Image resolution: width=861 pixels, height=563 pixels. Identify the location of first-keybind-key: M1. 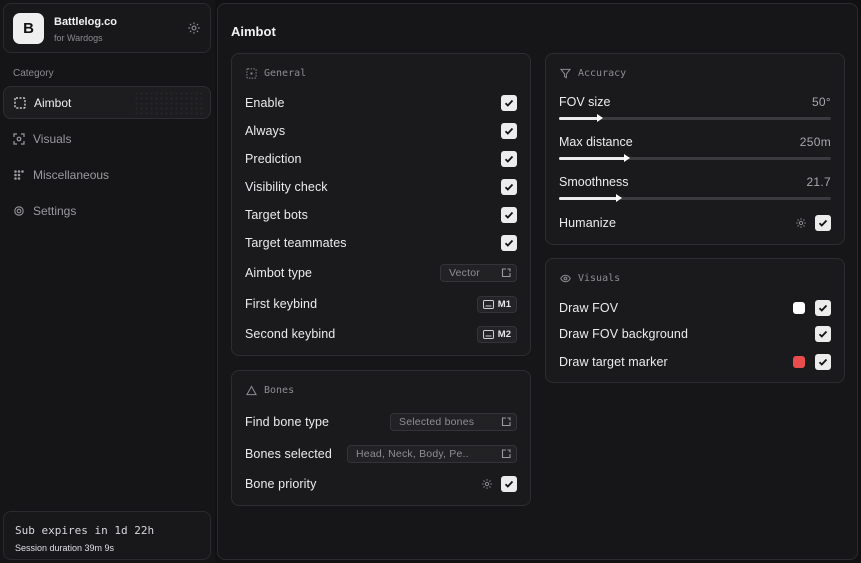
(504, 304).